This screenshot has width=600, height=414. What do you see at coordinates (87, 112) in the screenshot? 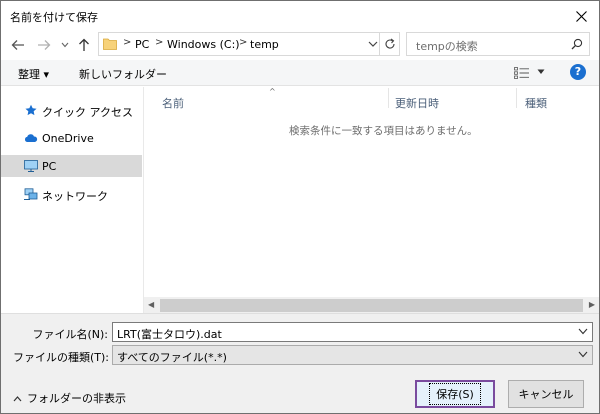
I see `sidebar-item-label: クイック アクセス` at bounding box center [87, 112].